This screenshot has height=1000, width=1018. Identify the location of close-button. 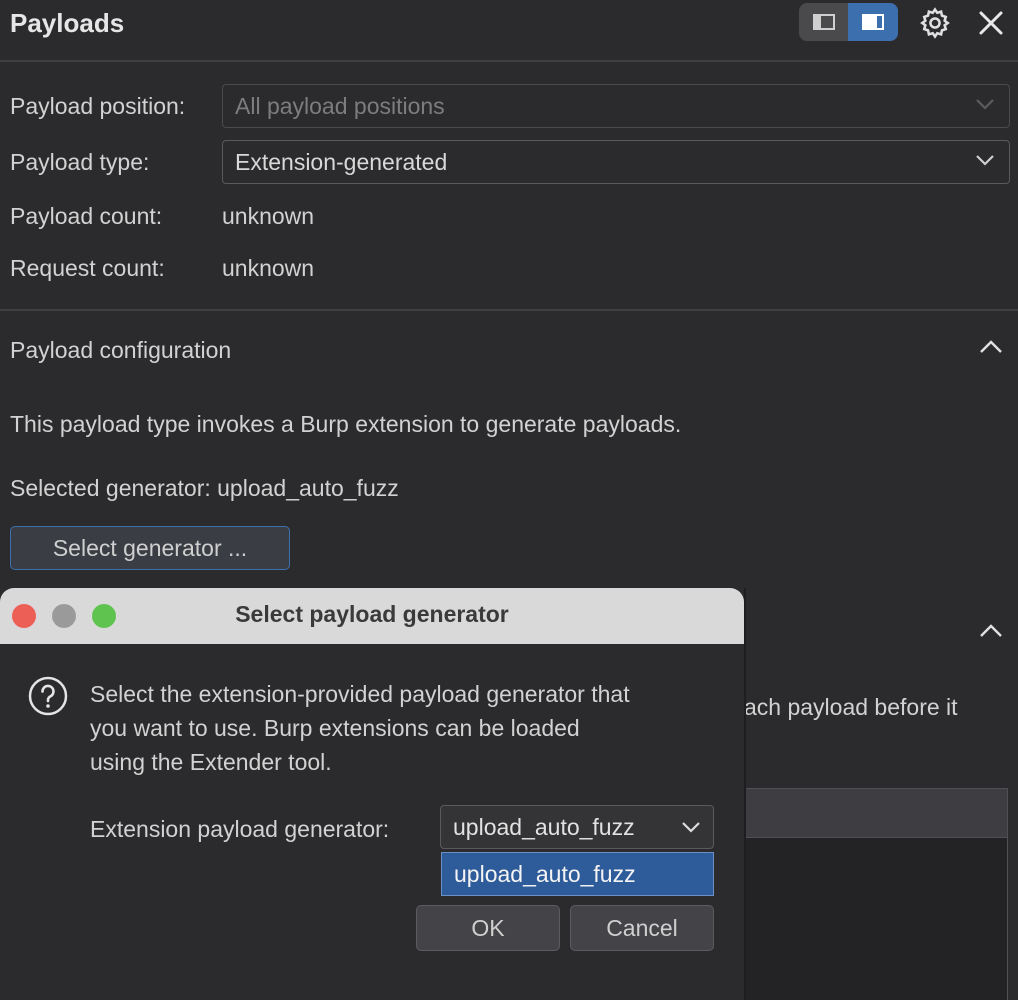
(991, 23).